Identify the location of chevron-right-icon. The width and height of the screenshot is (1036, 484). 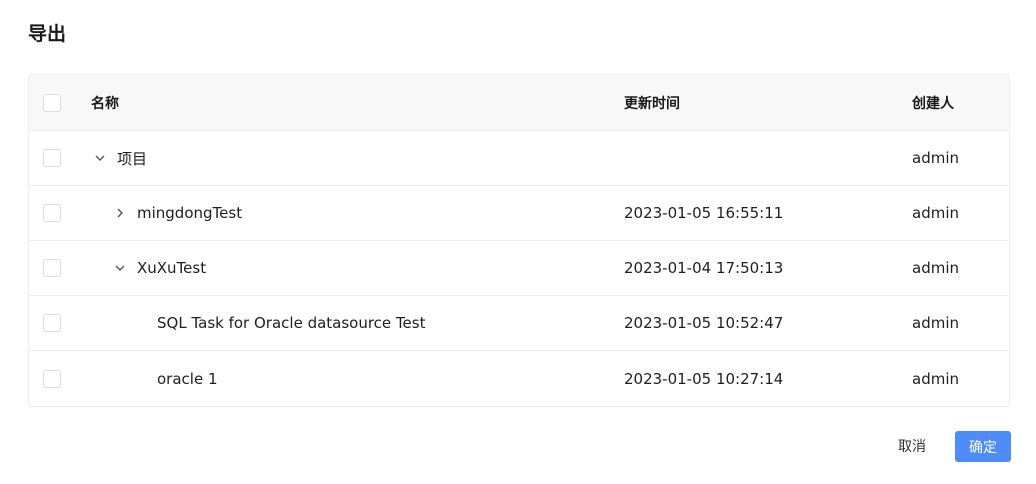
(120, 213).